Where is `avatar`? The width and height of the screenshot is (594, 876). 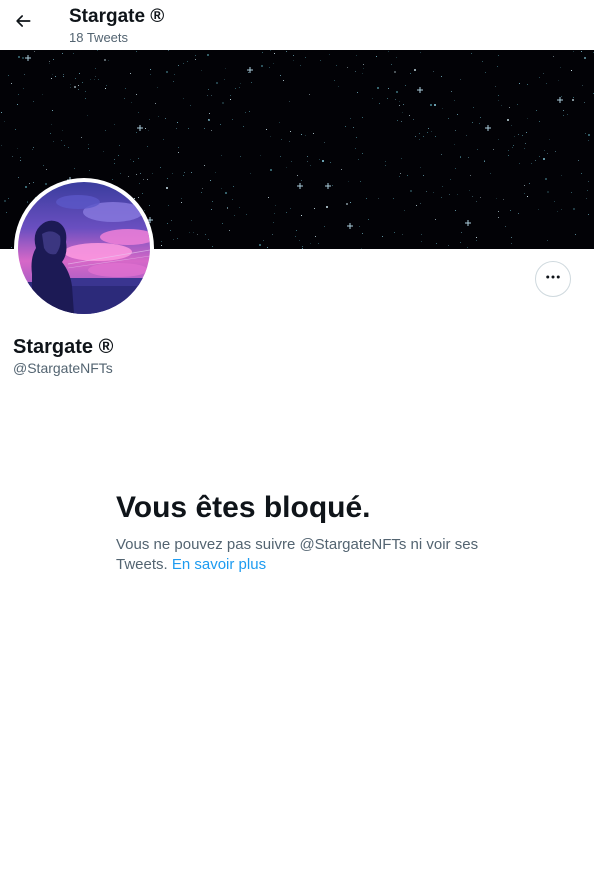
avatar is located at coordinates (84, 248).